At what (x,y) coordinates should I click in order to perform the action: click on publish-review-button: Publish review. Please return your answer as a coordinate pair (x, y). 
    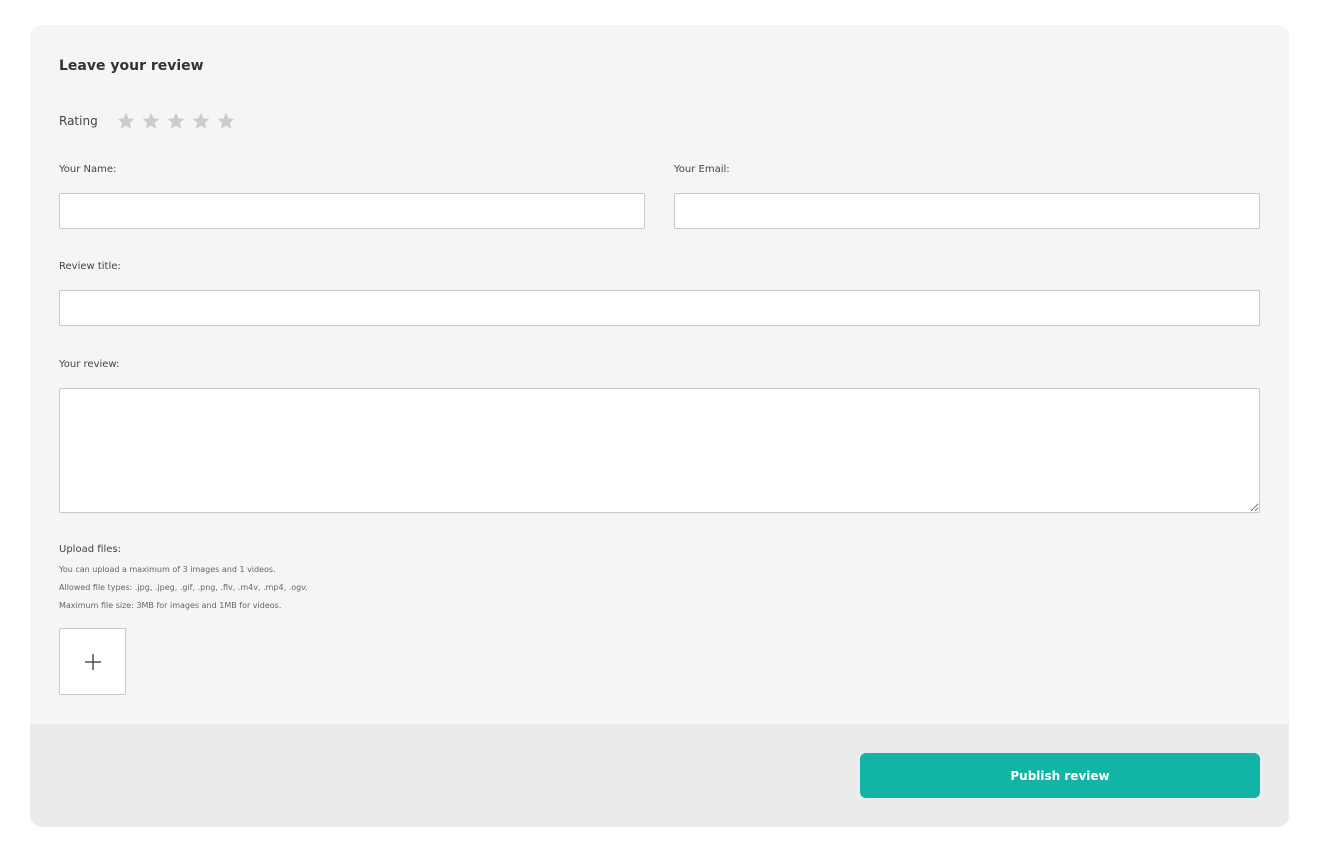
    Looking at the image, I should click on (1060, 775).